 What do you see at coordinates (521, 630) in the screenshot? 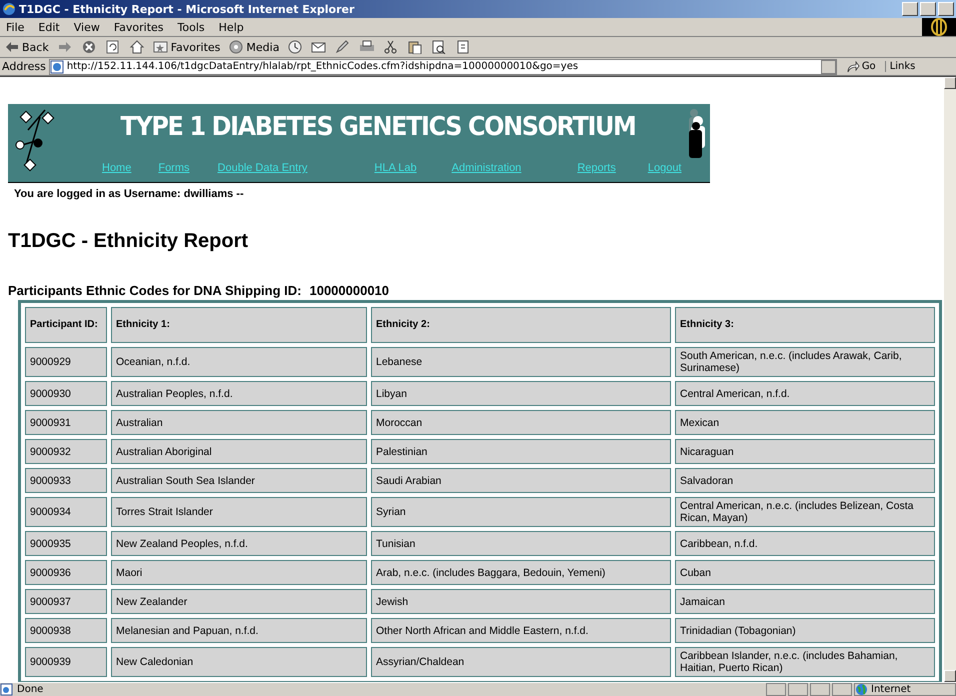
I see `table-cell: Other North African and Middle Eastern, n.f.d.` at bounding box center [521, 630].